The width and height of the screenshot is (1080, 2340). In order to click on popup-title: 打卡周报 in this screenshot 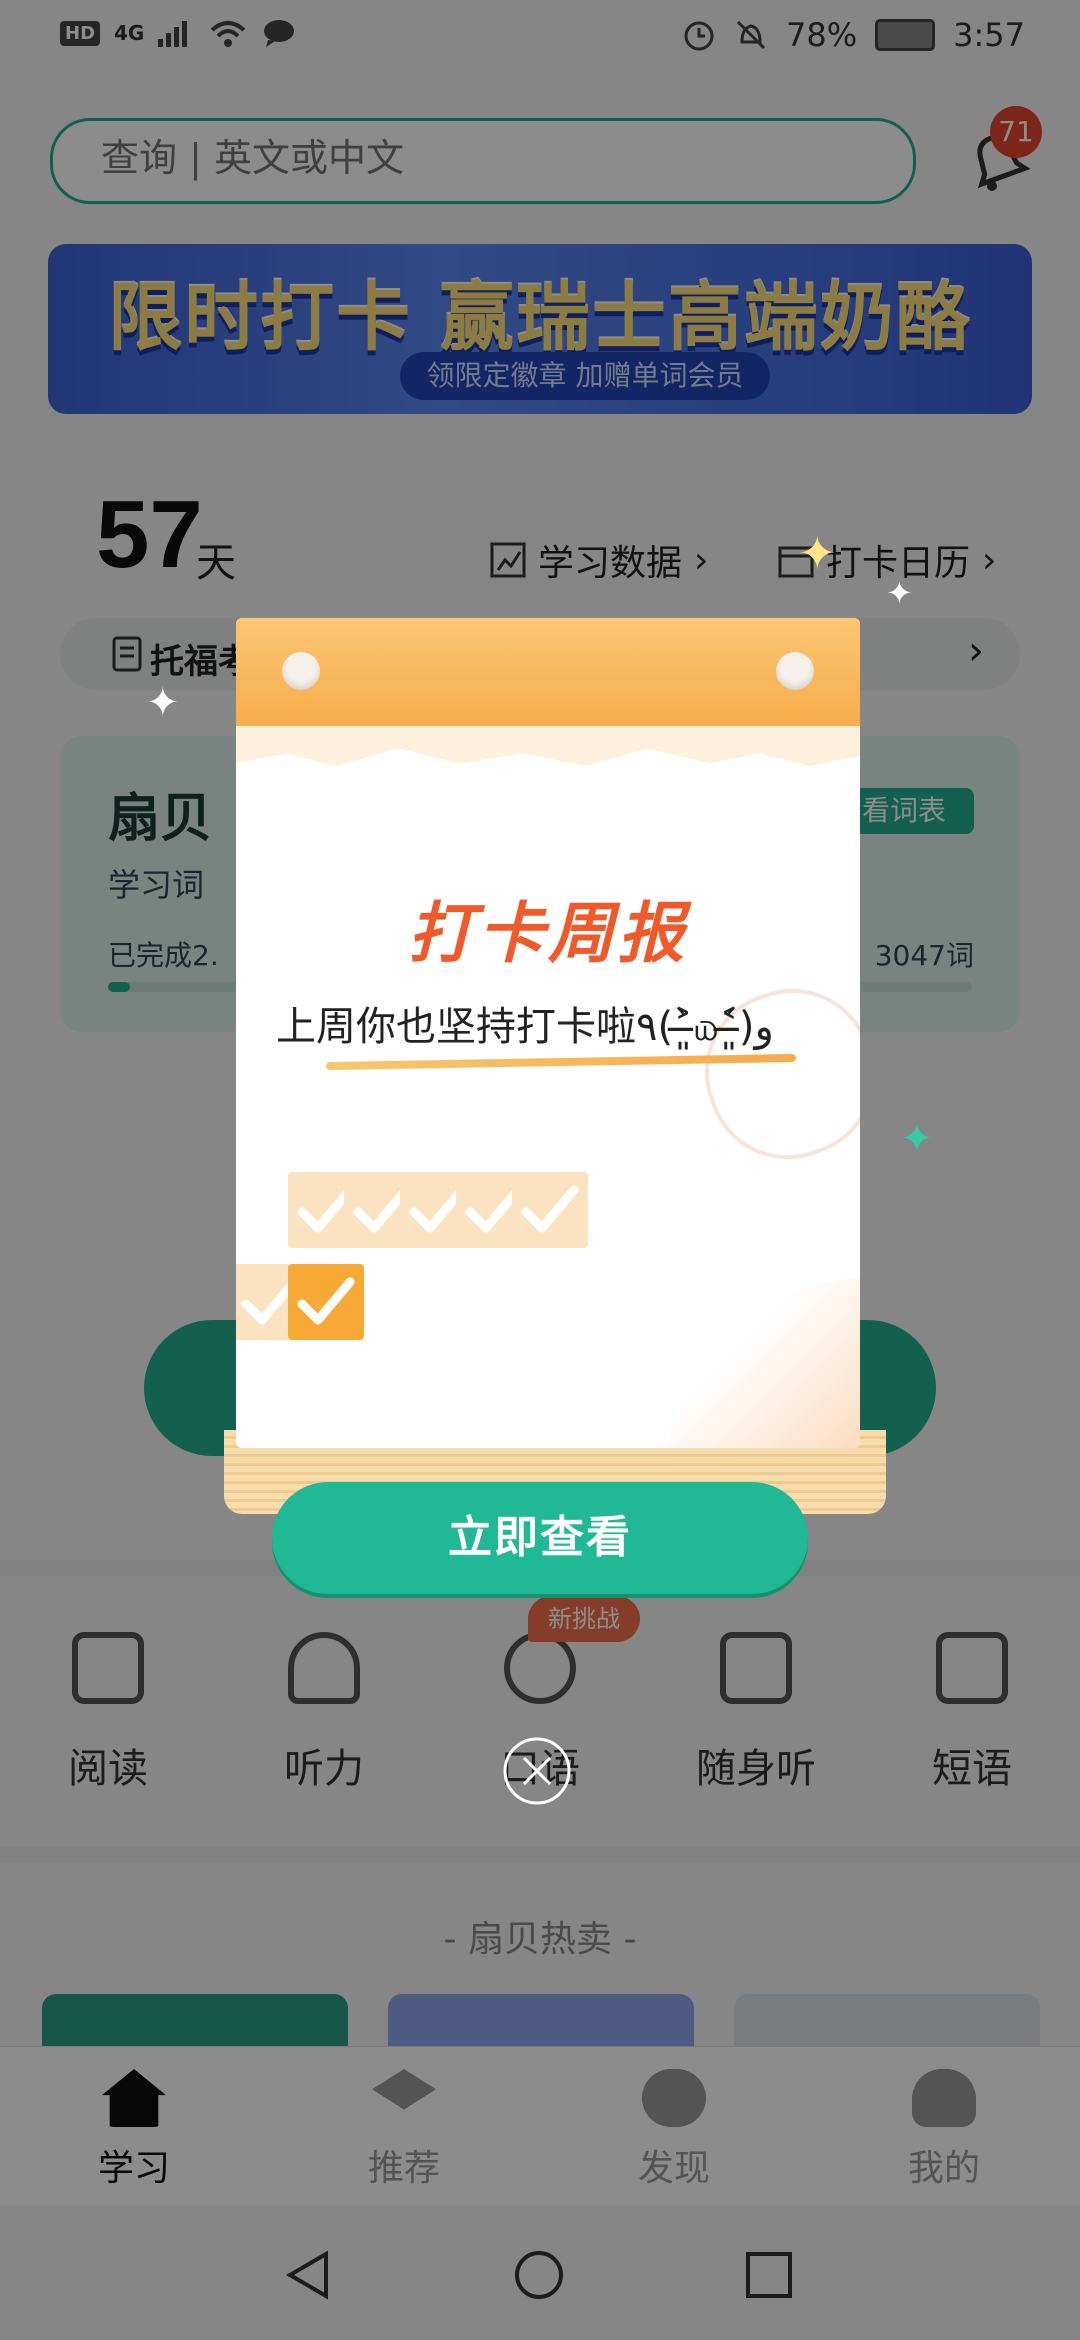, I will do `click(548, 933)`.